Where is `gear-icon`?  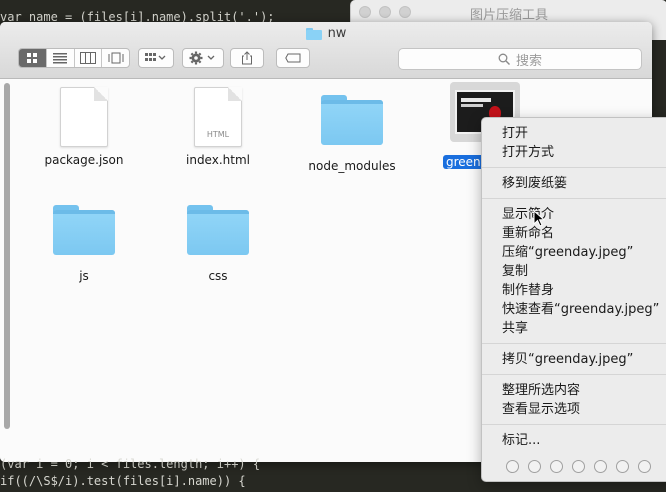
gear-icon is located at coordinates (202, 58).